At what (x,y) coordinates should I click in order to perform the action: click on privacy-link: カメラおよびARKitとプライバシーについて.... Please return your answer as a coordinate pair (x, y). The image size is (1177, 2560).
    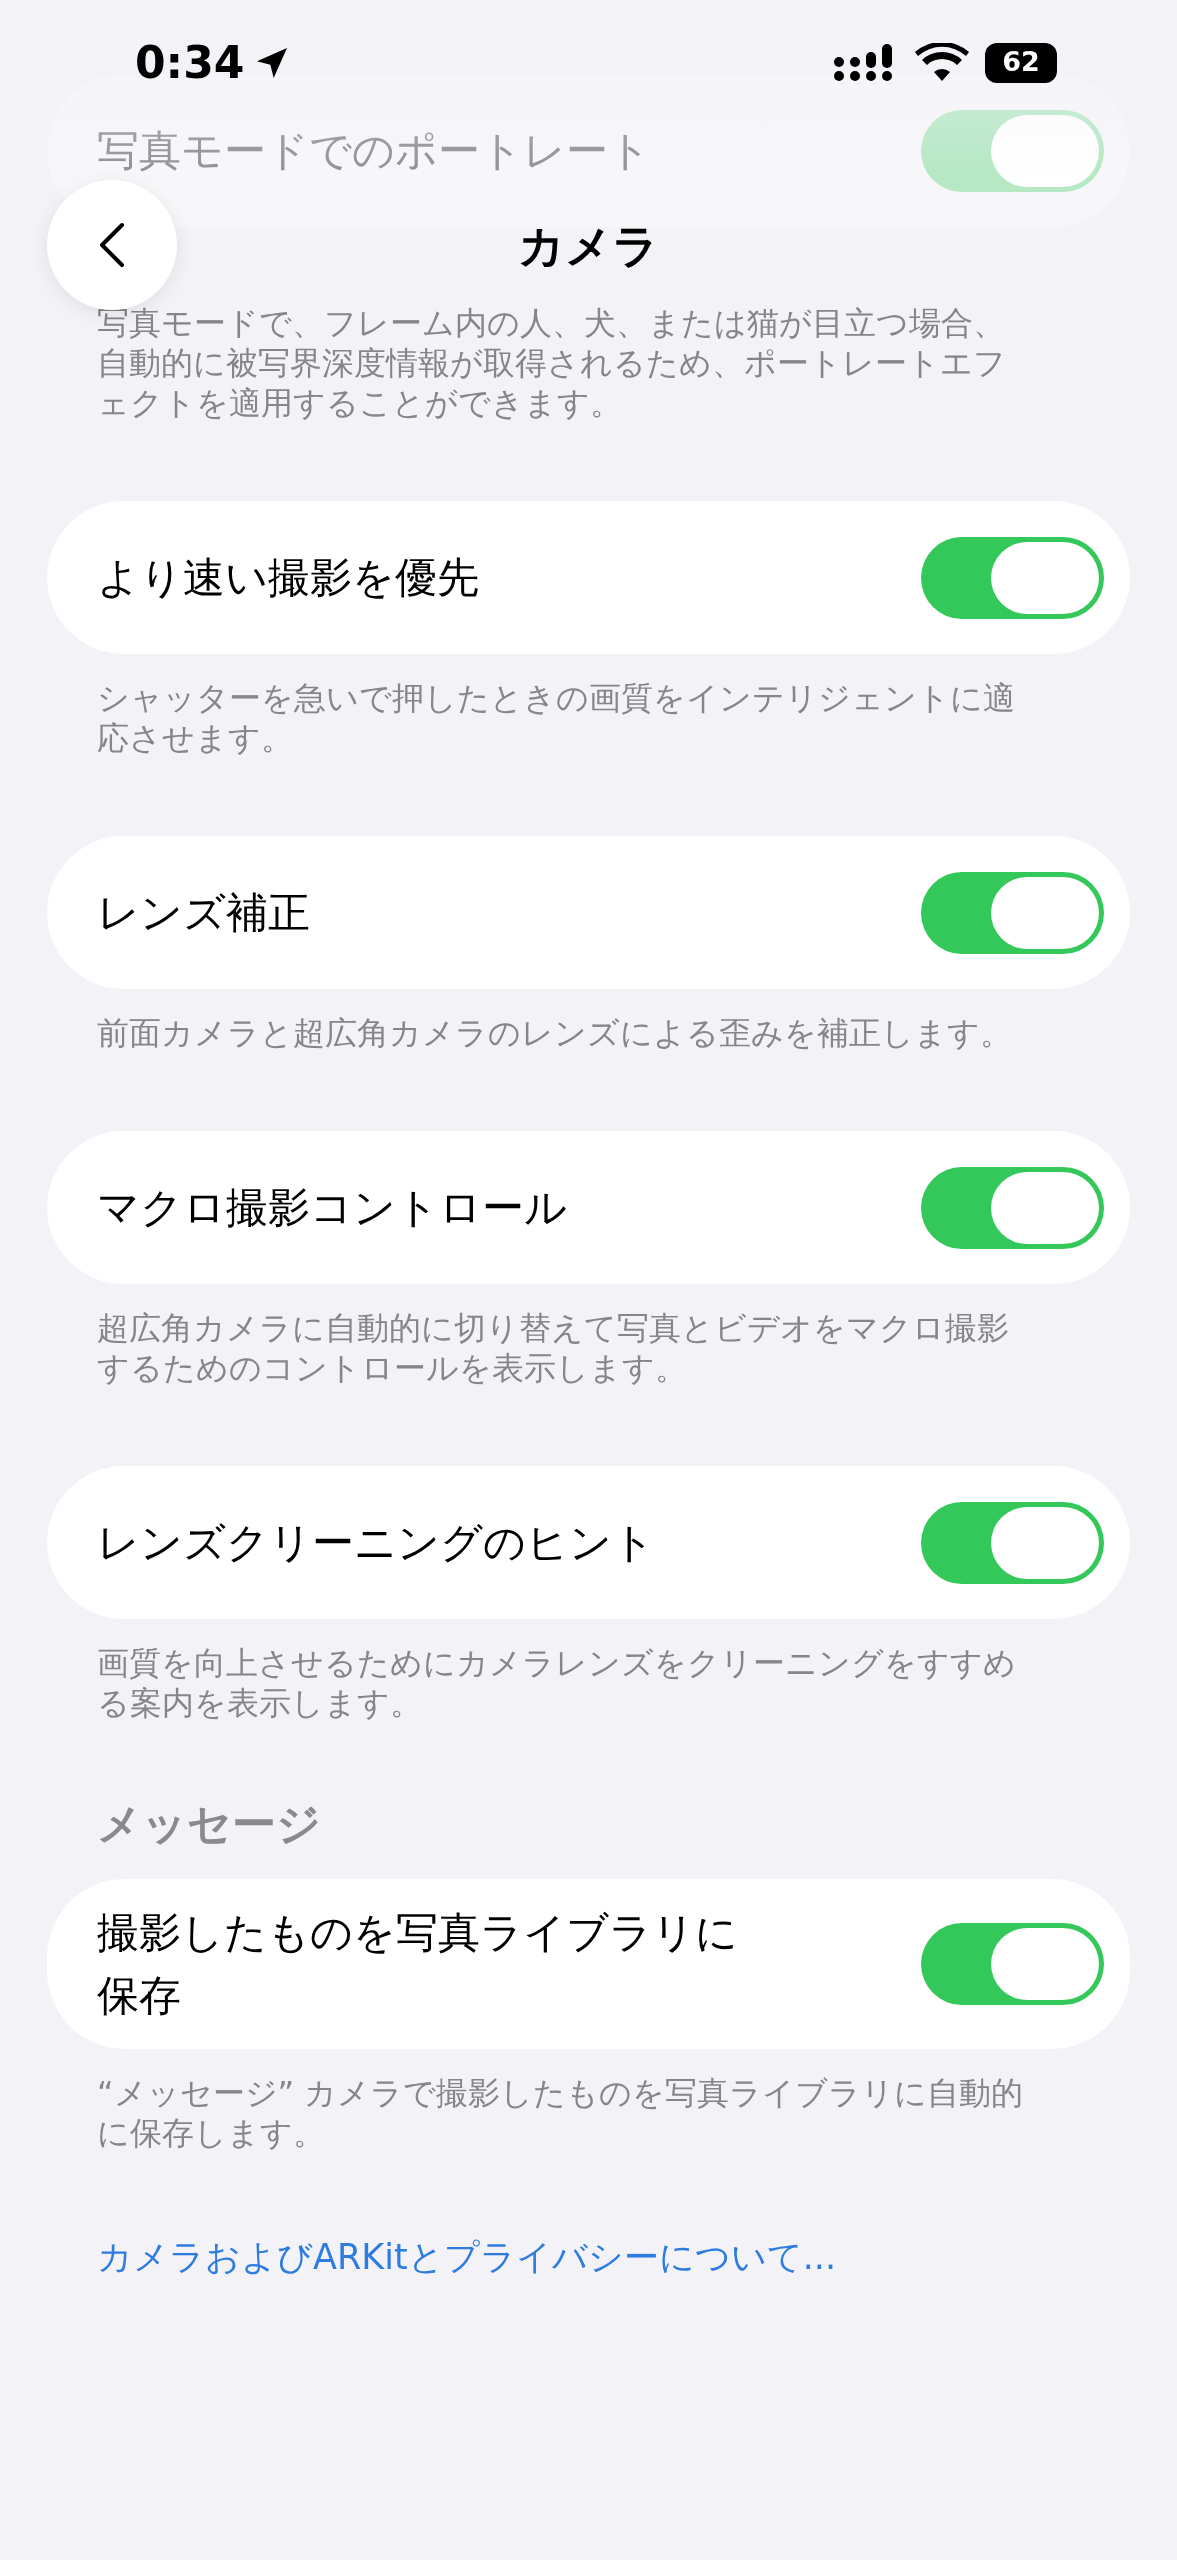
    Looking at the image, I should click on (467, 2257).